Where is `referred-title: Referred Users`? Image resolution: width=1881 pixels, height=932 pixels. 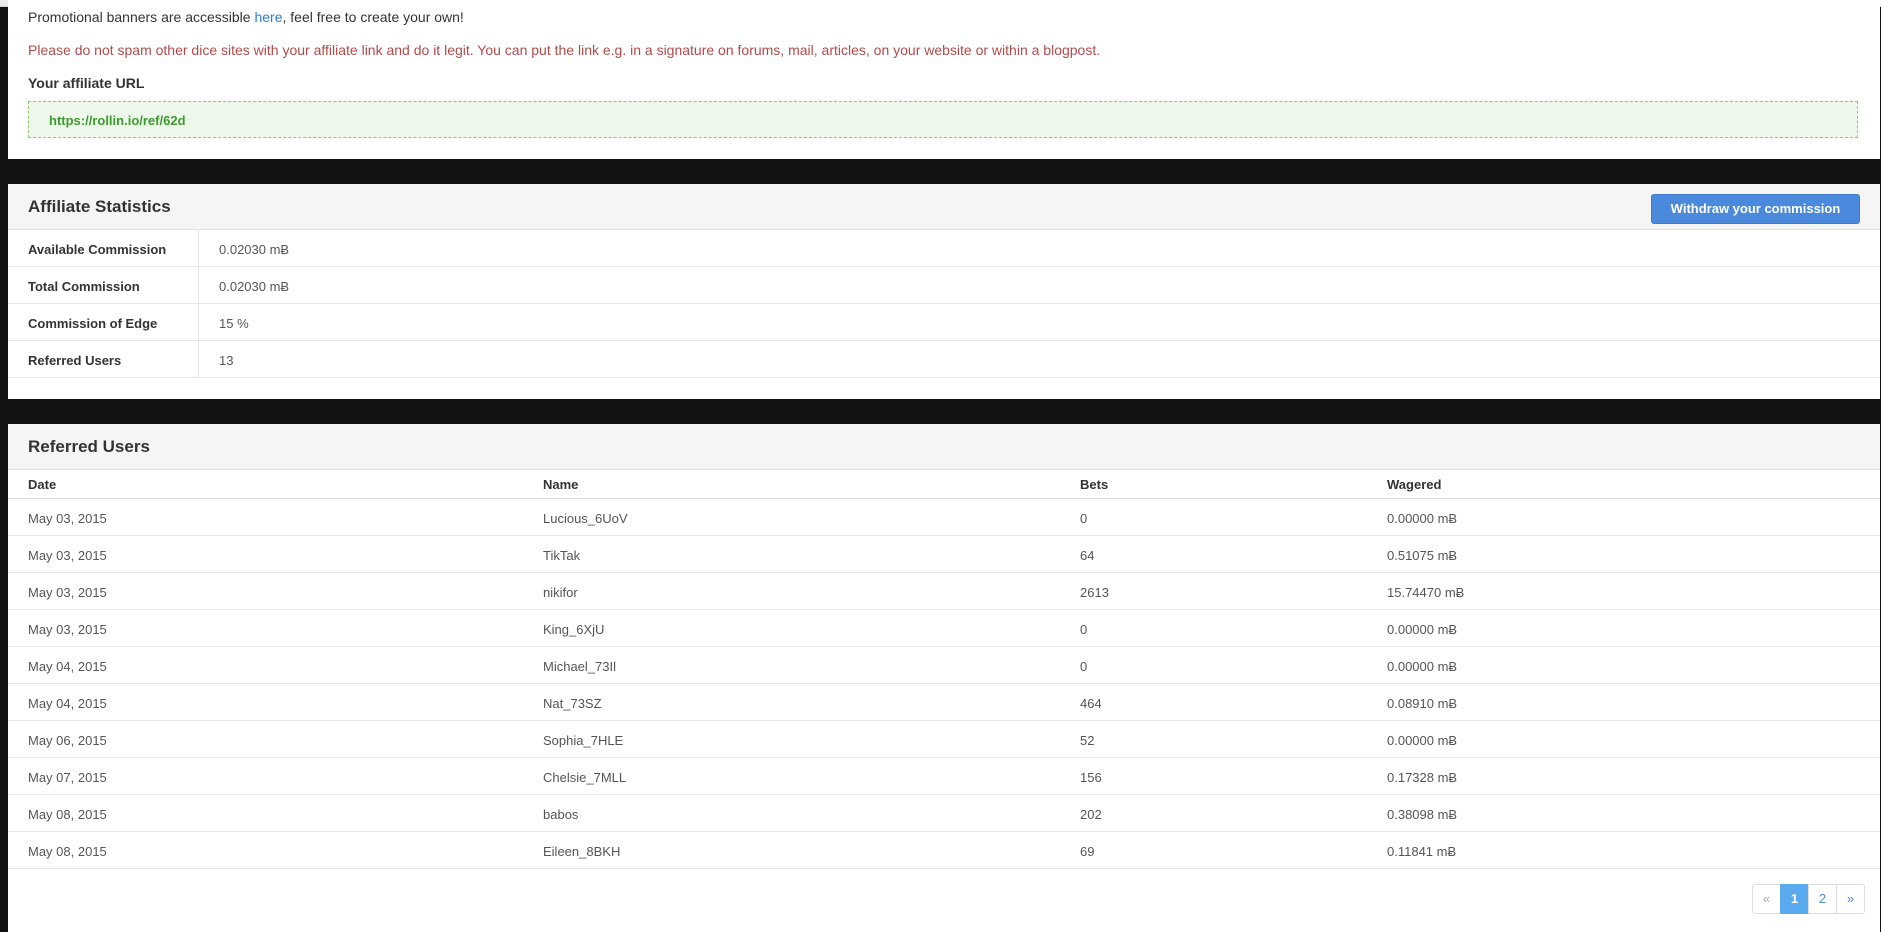
referred-title: Referred Users is located at coordinates (89, 446).